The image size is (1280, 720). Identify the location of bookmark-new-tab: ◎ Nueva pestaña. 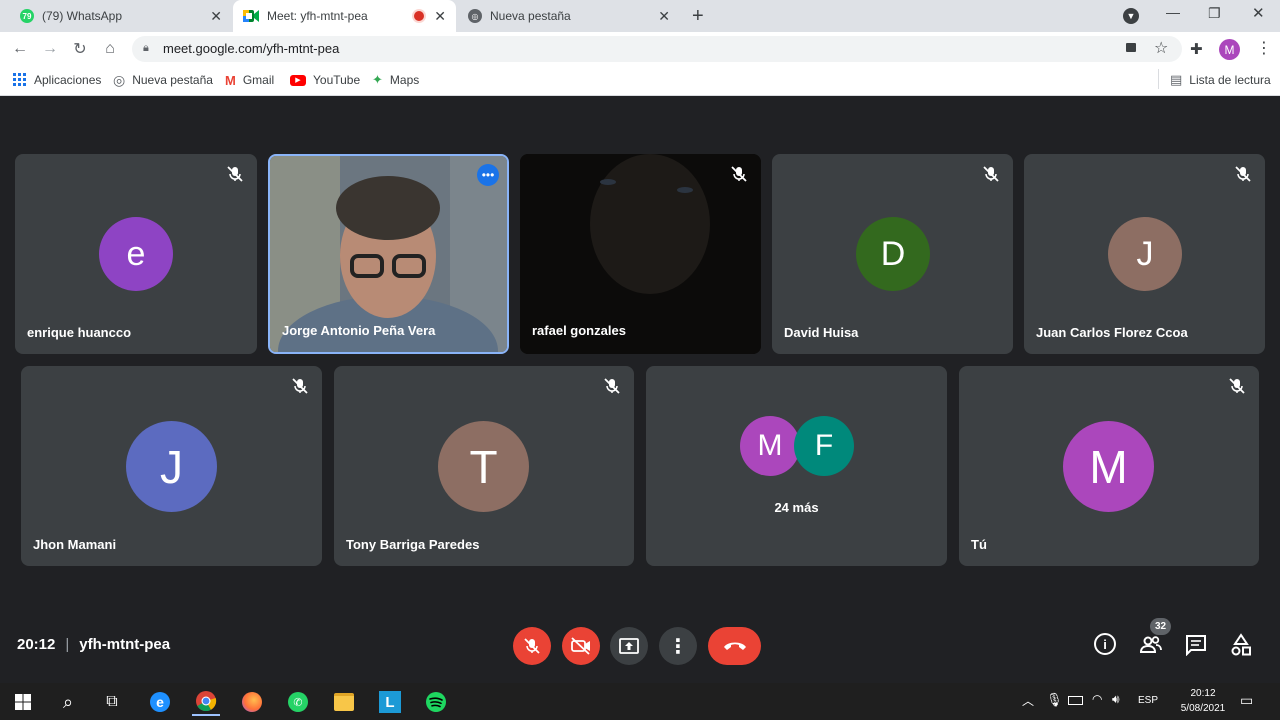
(163, 80).